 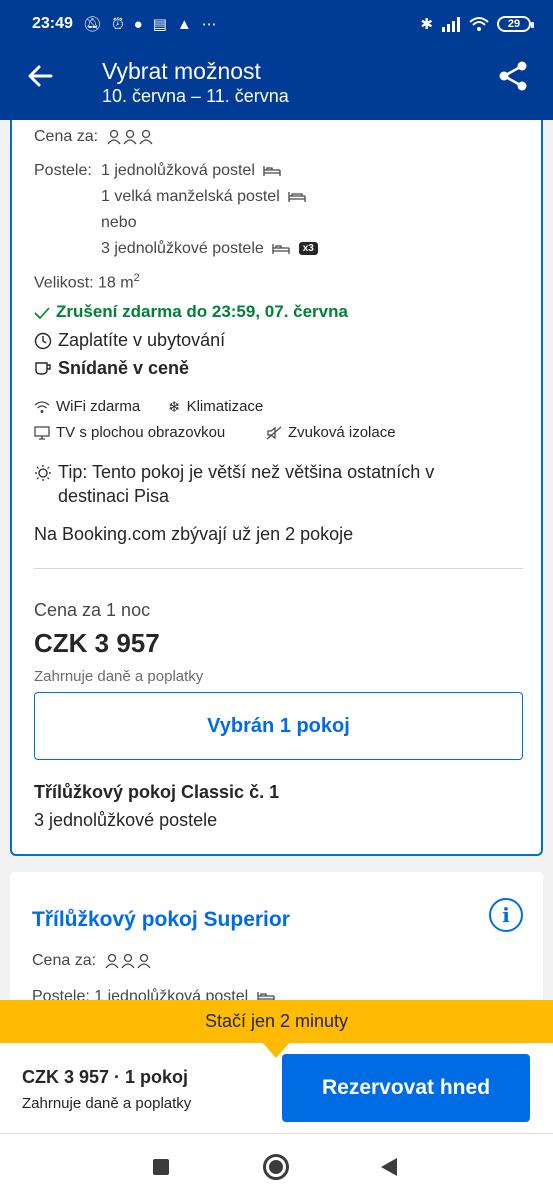 I want to click on news-icon: ▤, so click(x=159, y=24).